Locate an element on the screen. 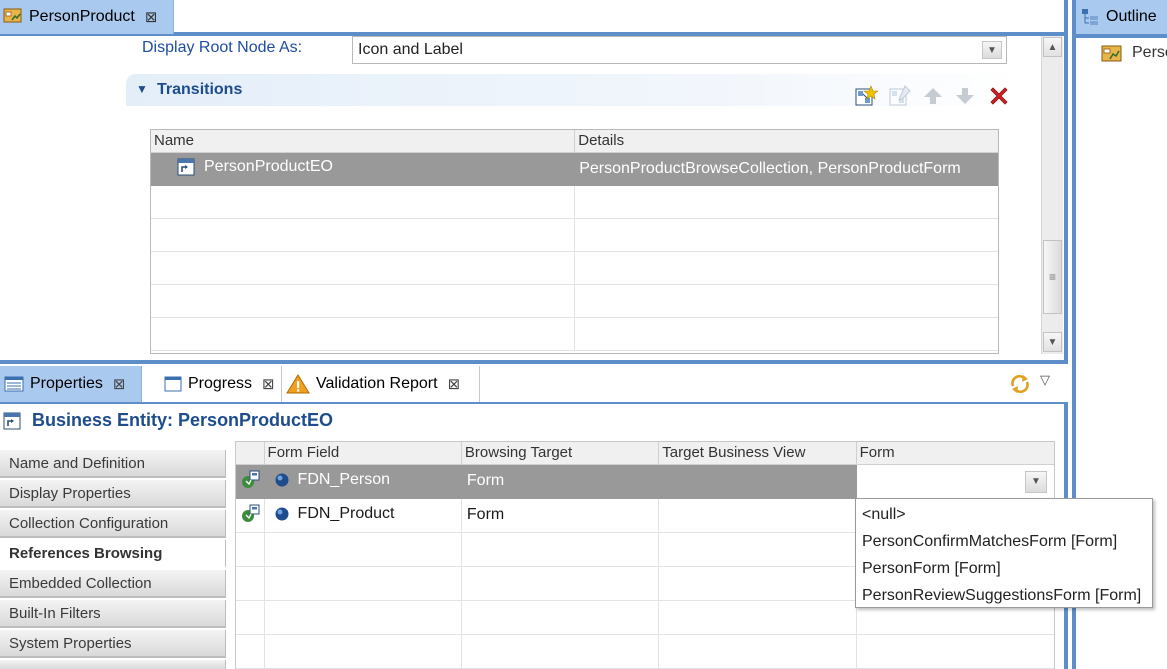  nav-item-partial is located at coordinates (113, 664).